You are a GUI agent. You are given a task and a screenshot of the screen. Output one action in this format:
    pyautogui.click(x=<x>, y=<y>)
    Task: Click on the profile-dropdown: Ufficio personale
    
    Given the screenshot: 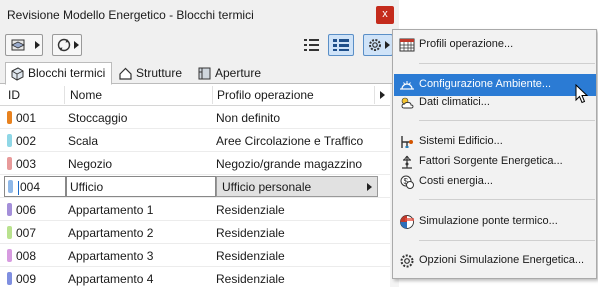 What is the action you would take?
    pyautogui.click(x=297, y=186)
    